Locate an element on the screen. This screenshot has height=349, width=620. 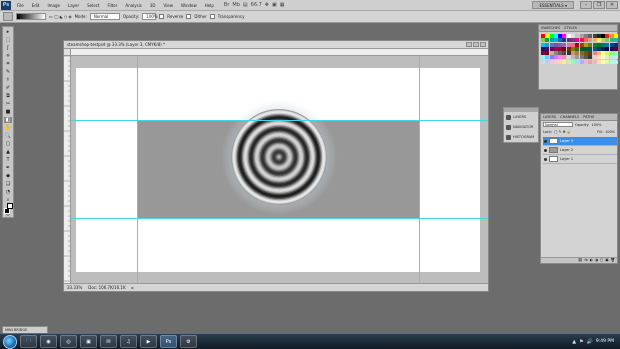
layer-opacity-input: 100% is located at coordinates (596, 125).